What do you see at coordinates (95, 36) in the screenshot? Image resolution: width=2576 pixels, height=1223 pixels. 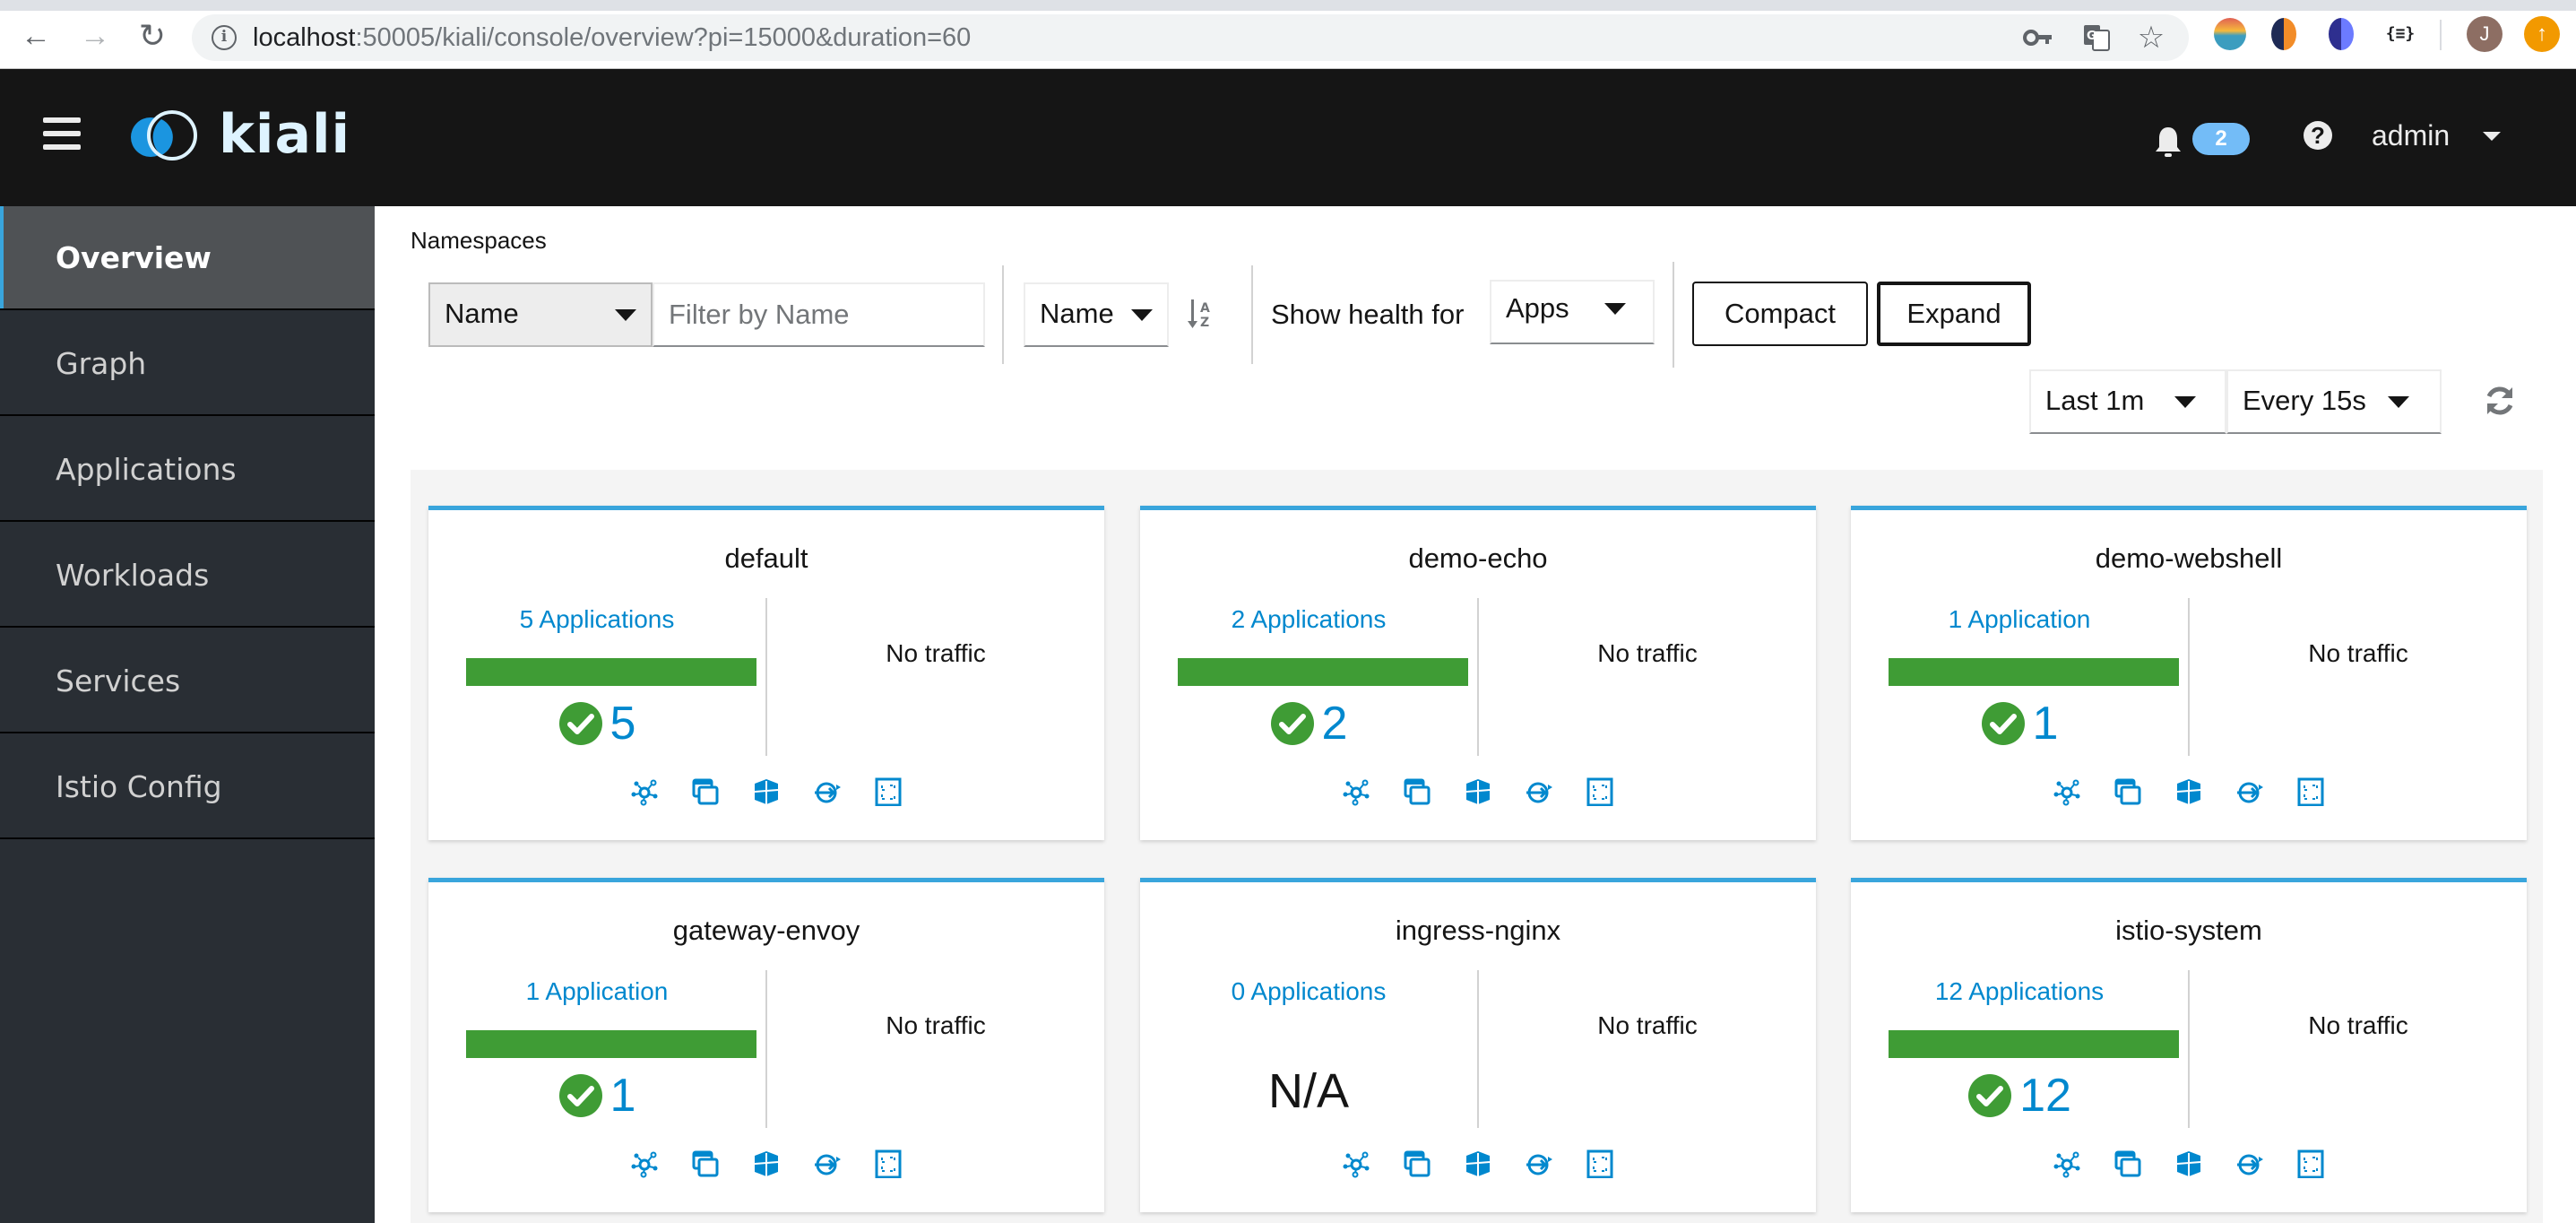 I see `forward-icon: →` at bounding box center [95, 36].